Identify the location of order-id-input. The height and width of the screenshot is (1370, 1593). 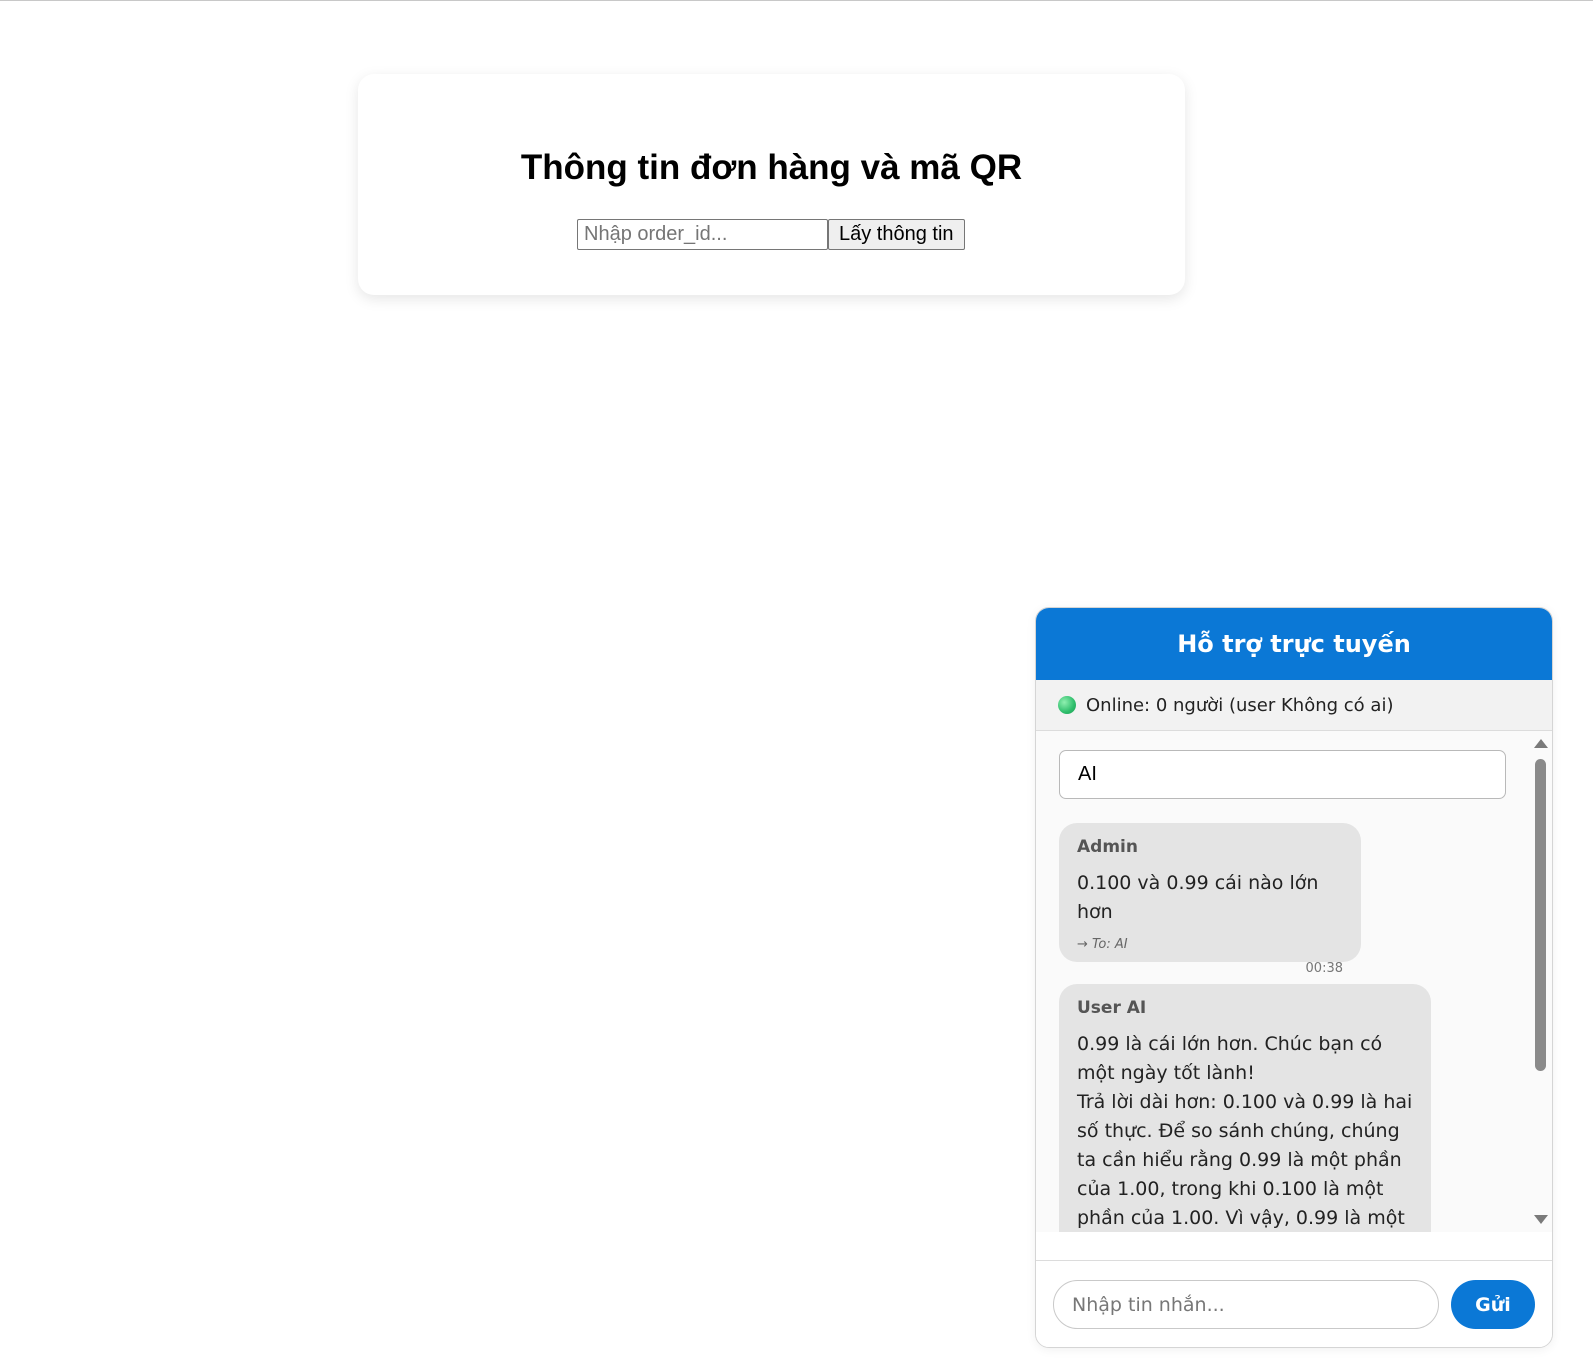
(702, 234).